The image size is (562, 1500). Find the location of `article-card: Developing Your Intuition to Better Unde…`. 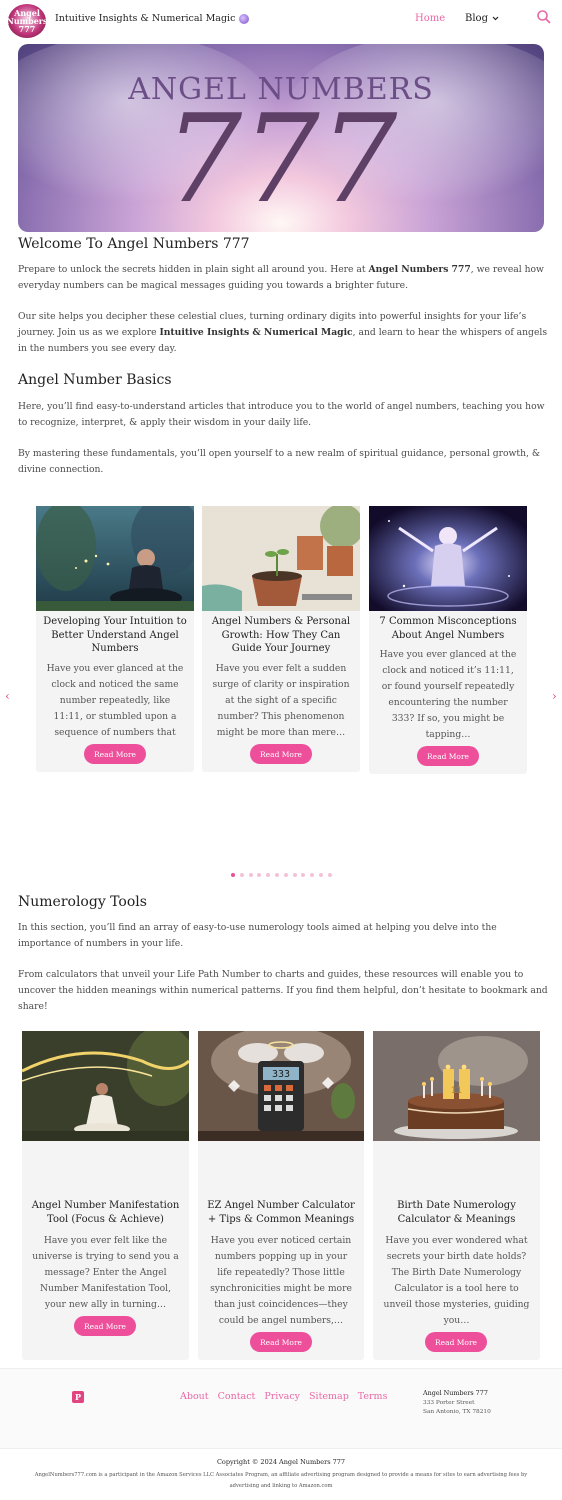

article-card: Developing Your Intuition to Better Unde… is located at coordinates (115, 639).